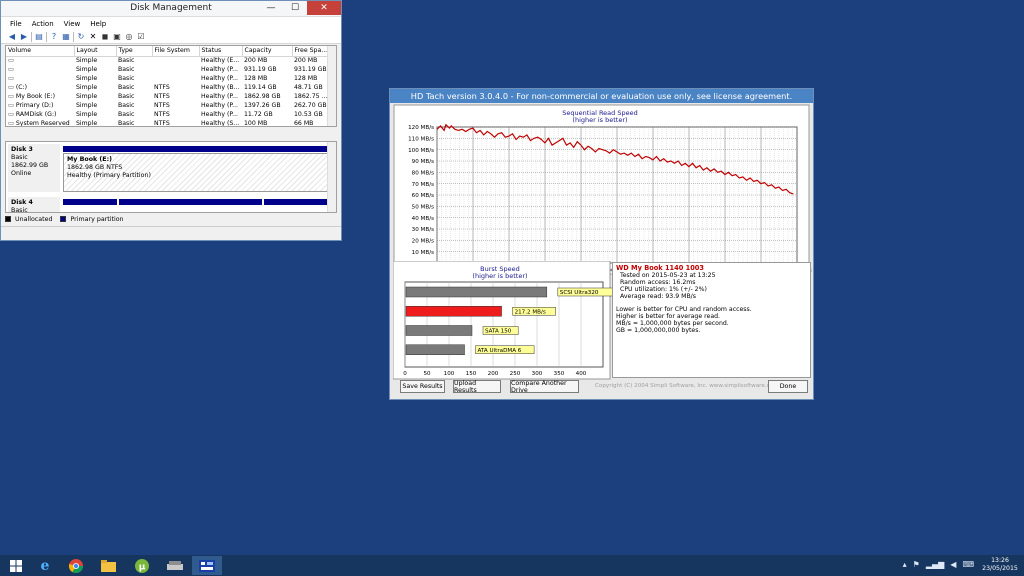 This screenshot has height=576, width=1024. Describe the element at coordinates (98, 24) in the screenshot. I see `menu-help: Help` at that location.